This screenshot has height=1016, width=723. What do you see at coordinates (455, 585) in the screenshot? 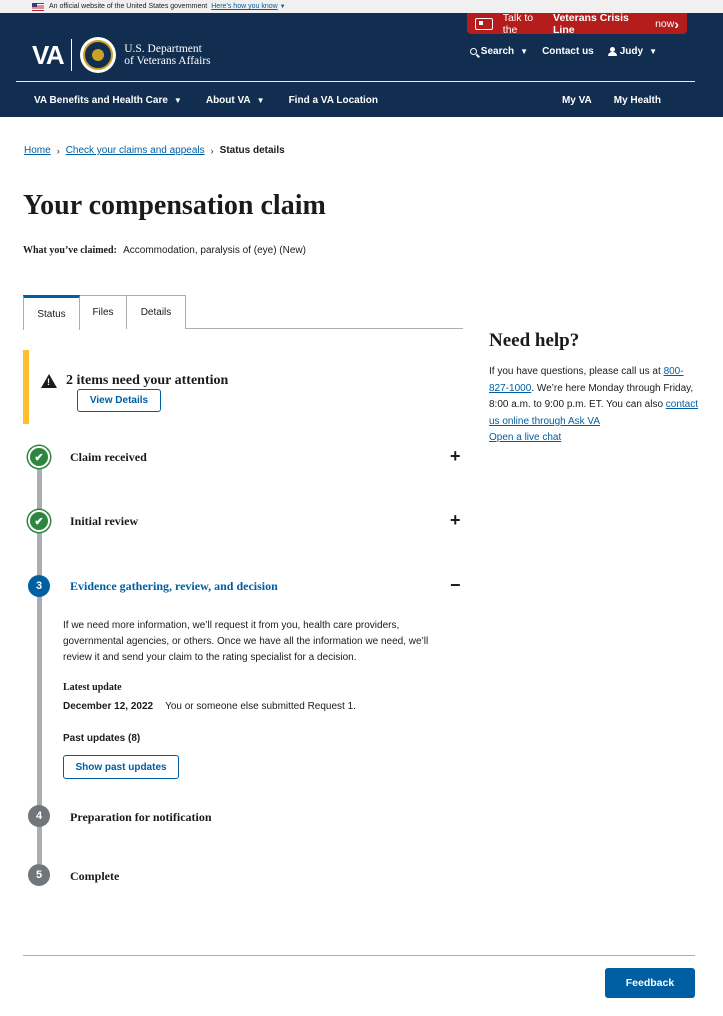
I see `collapse-icon: −` at bounding box center [455, 585].